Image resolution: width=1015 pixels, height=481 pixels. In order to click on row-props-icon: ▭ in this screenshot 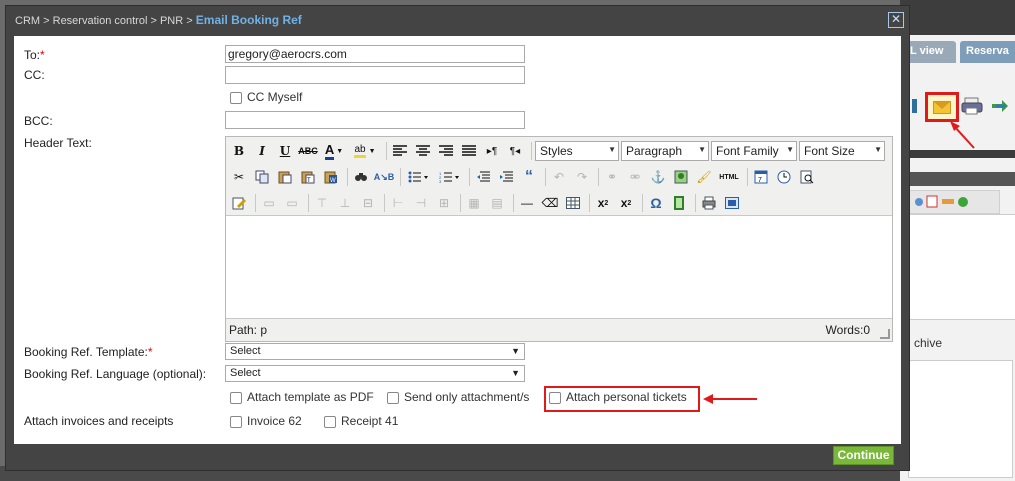, I will do `click(269, 203)`.